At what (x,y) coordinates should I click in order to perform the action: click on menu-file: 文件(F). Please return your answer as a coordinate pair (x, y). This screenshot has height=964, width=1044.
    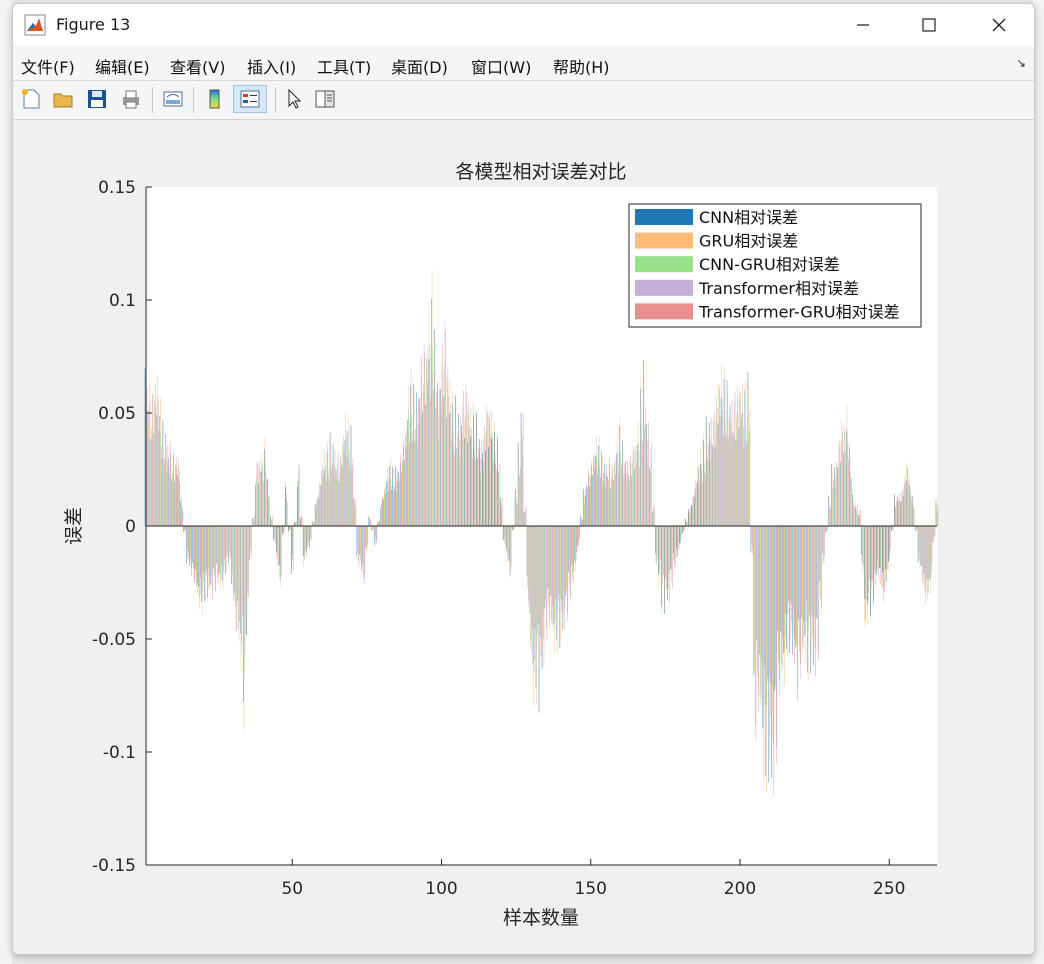
    Looking at the image, I should click on (48, 66).